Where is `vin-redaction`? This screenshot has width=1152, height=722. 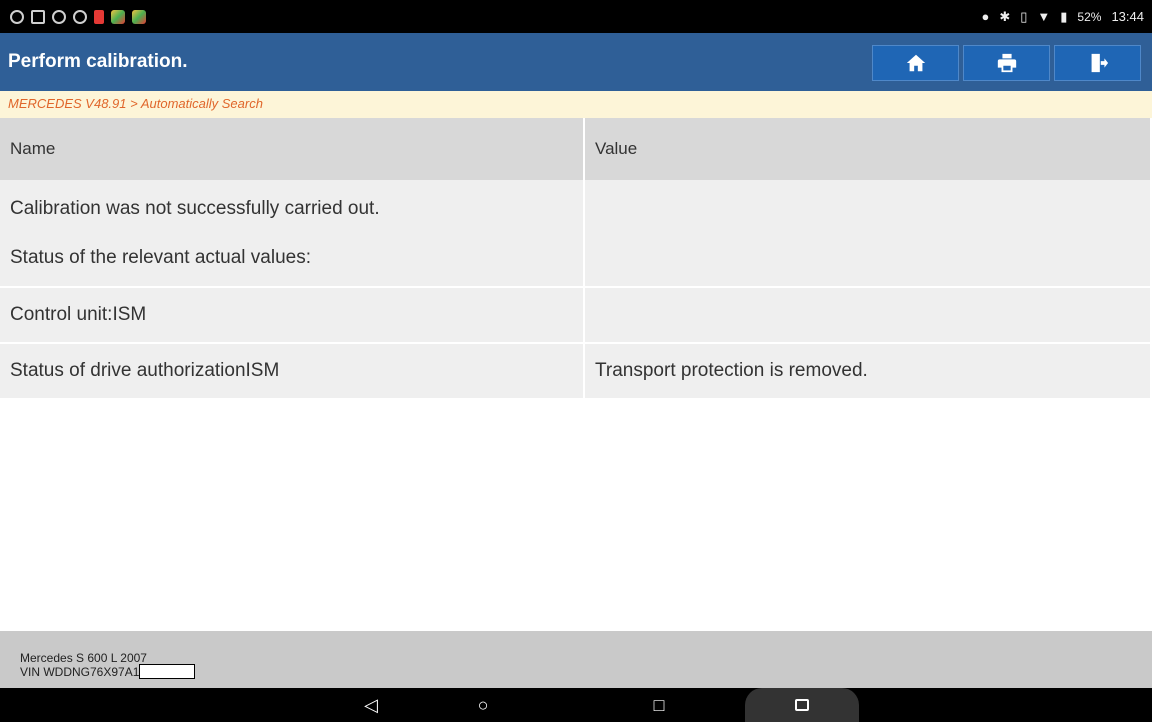 vin-redaction is located at coordinates (167, 671).